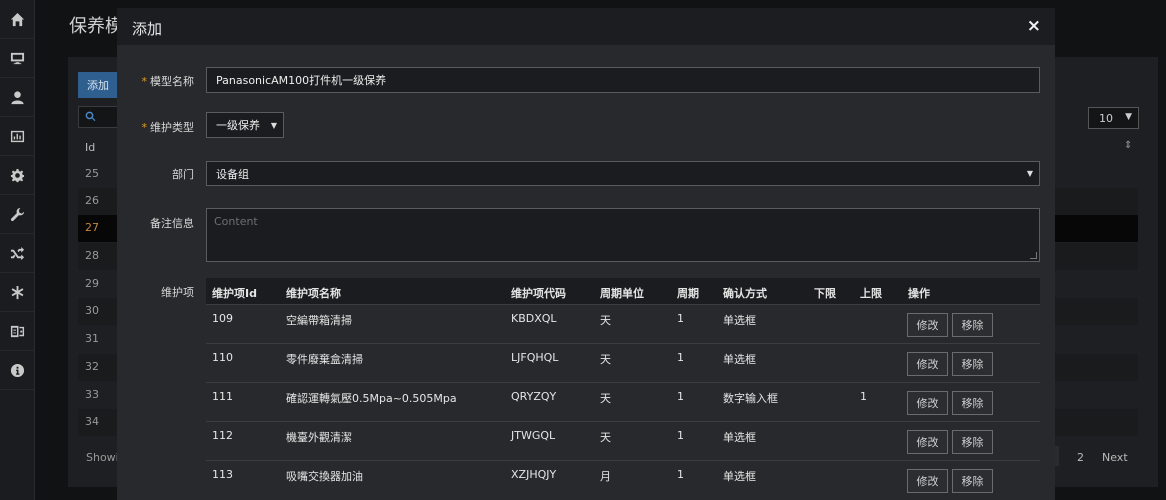 The width and height of the screenshot is (1166, 500). What do you see at coordinates (1033, 255) in the screenshot?
I see `resize-handle` at bounding box center [1033, 255].